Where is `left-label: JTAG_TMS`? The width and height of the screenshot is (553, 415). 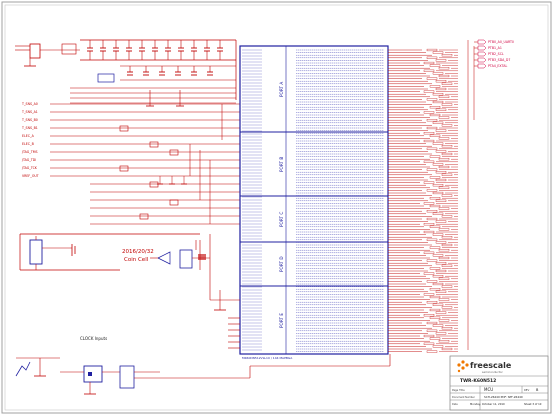
left-label: JTAG_TMS is located at coordinates (29, 152).